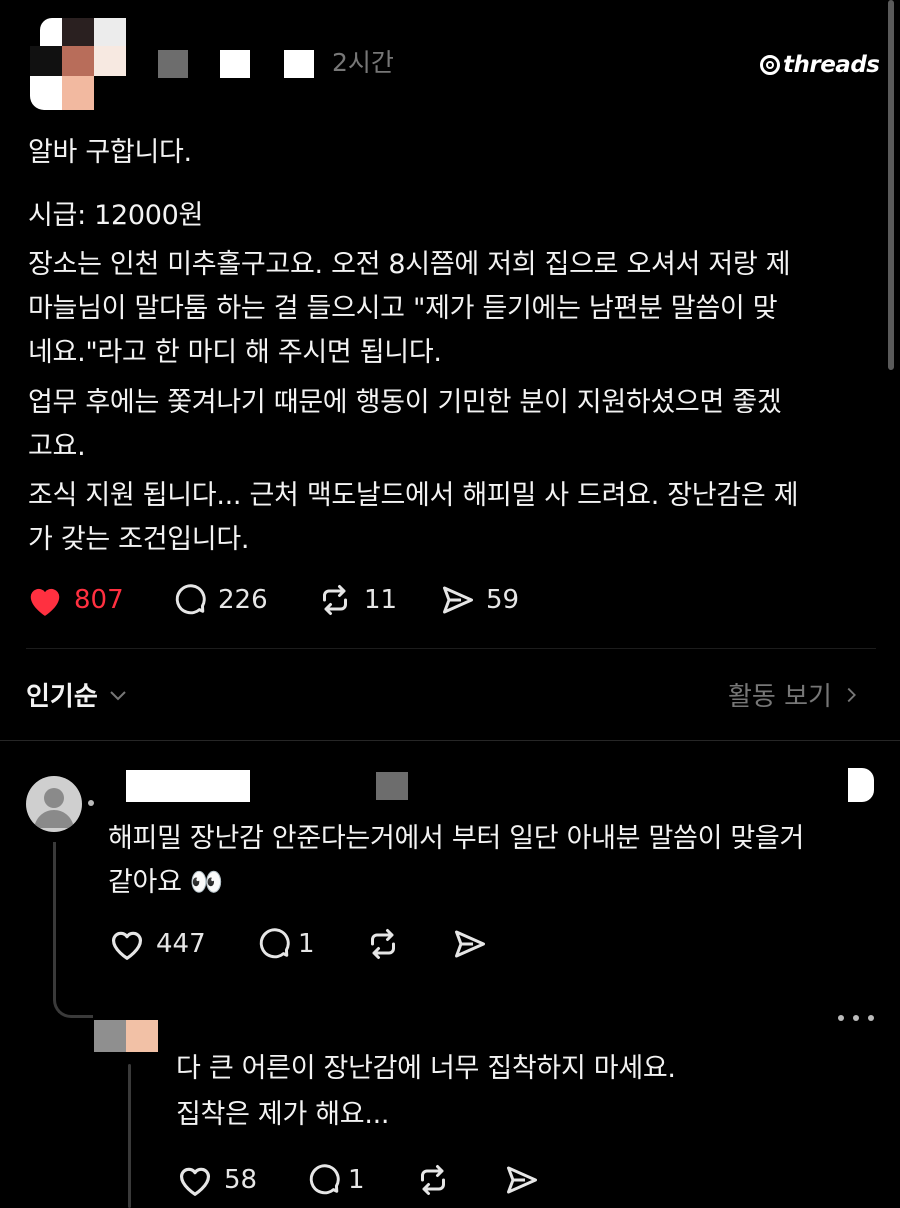  What do you see at coordinates (363, 62) in the screenshot?
I see `post-time: 2시간` at bounding box center [363, 62].